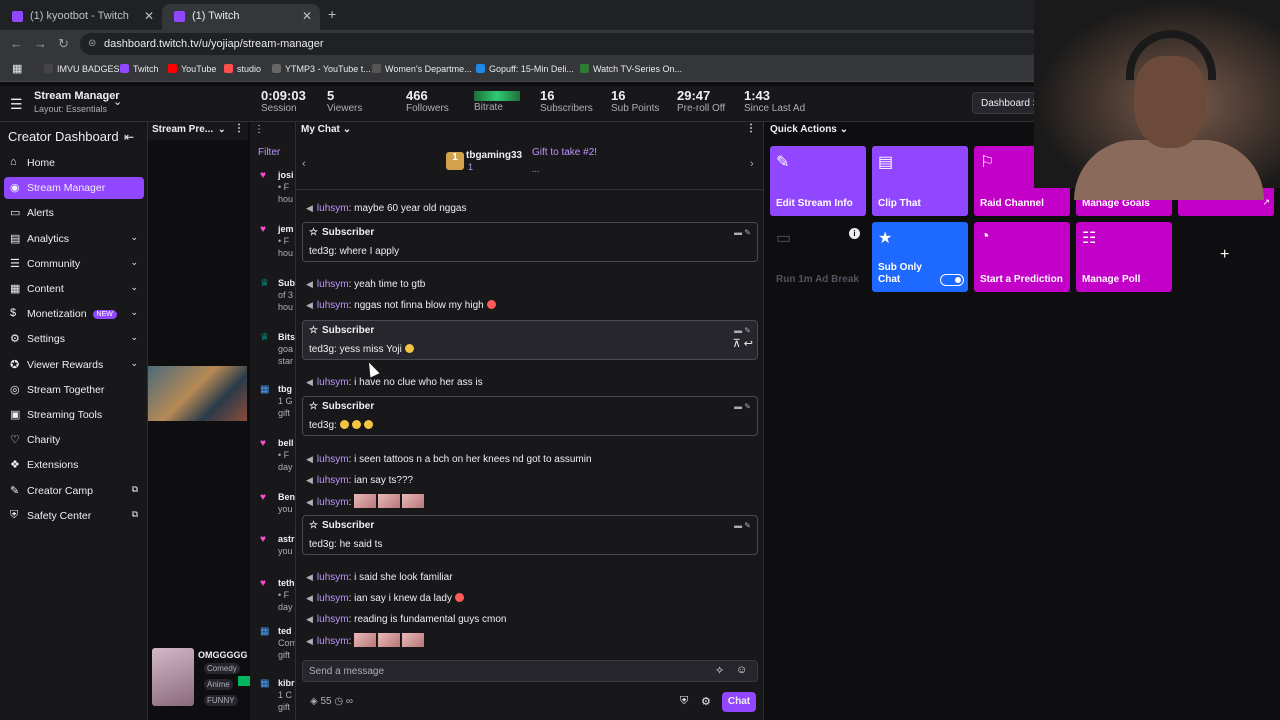  I want to click on sidebar-item-content: ▦ Content ⌄, so click(74, 289).